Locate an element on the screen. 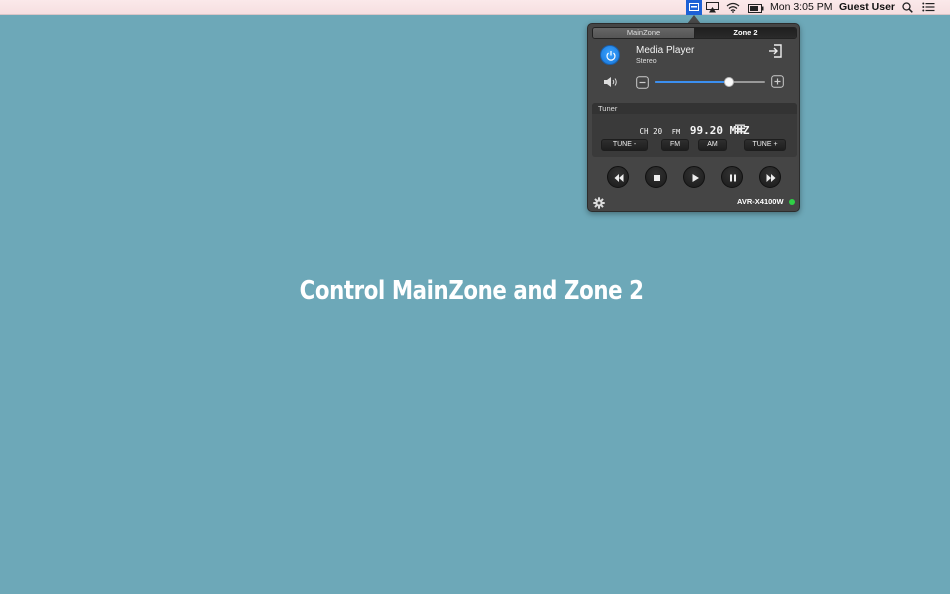 The height and width of the screenshot is (594, 950). spotlight-search-icon is located at coordinates (907, 9).